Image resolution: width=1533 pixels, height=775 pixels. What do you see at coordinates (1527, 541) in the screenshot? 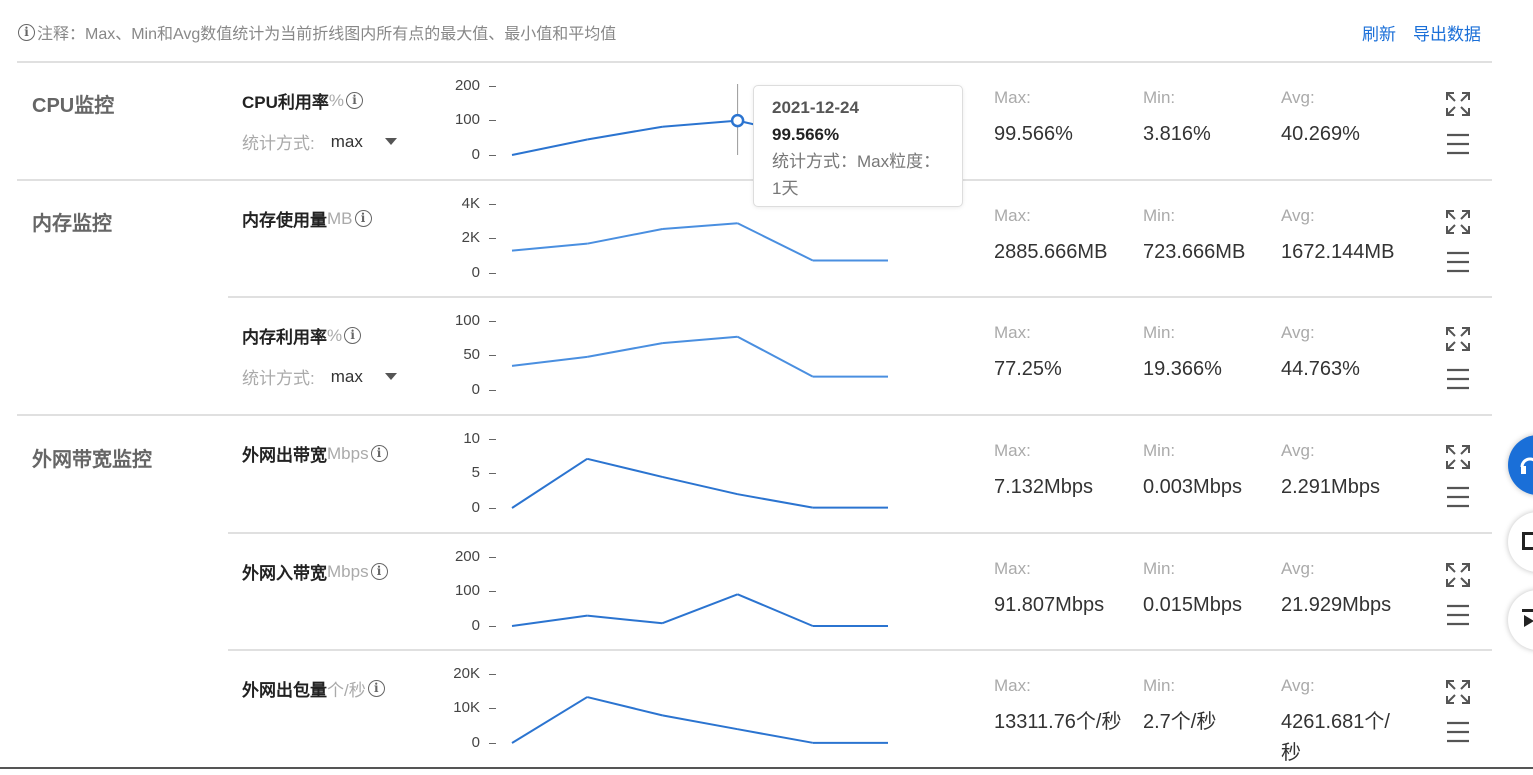
I see `window-icon` at bounding box center [1527, 541].